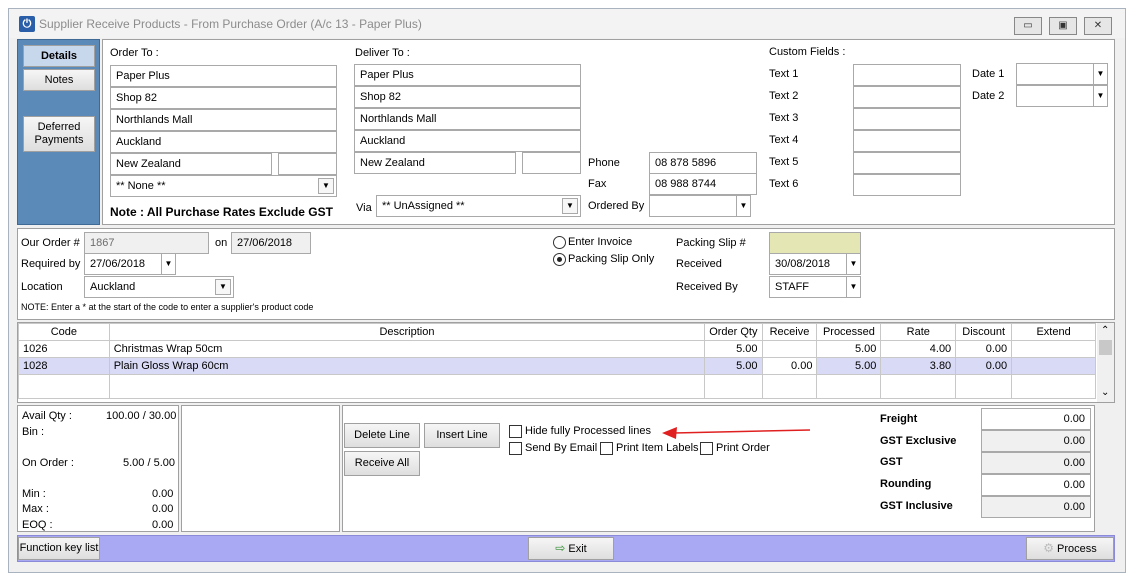 The image size is (1134, 578). I want to click on text-4-field, so click(907, 141).